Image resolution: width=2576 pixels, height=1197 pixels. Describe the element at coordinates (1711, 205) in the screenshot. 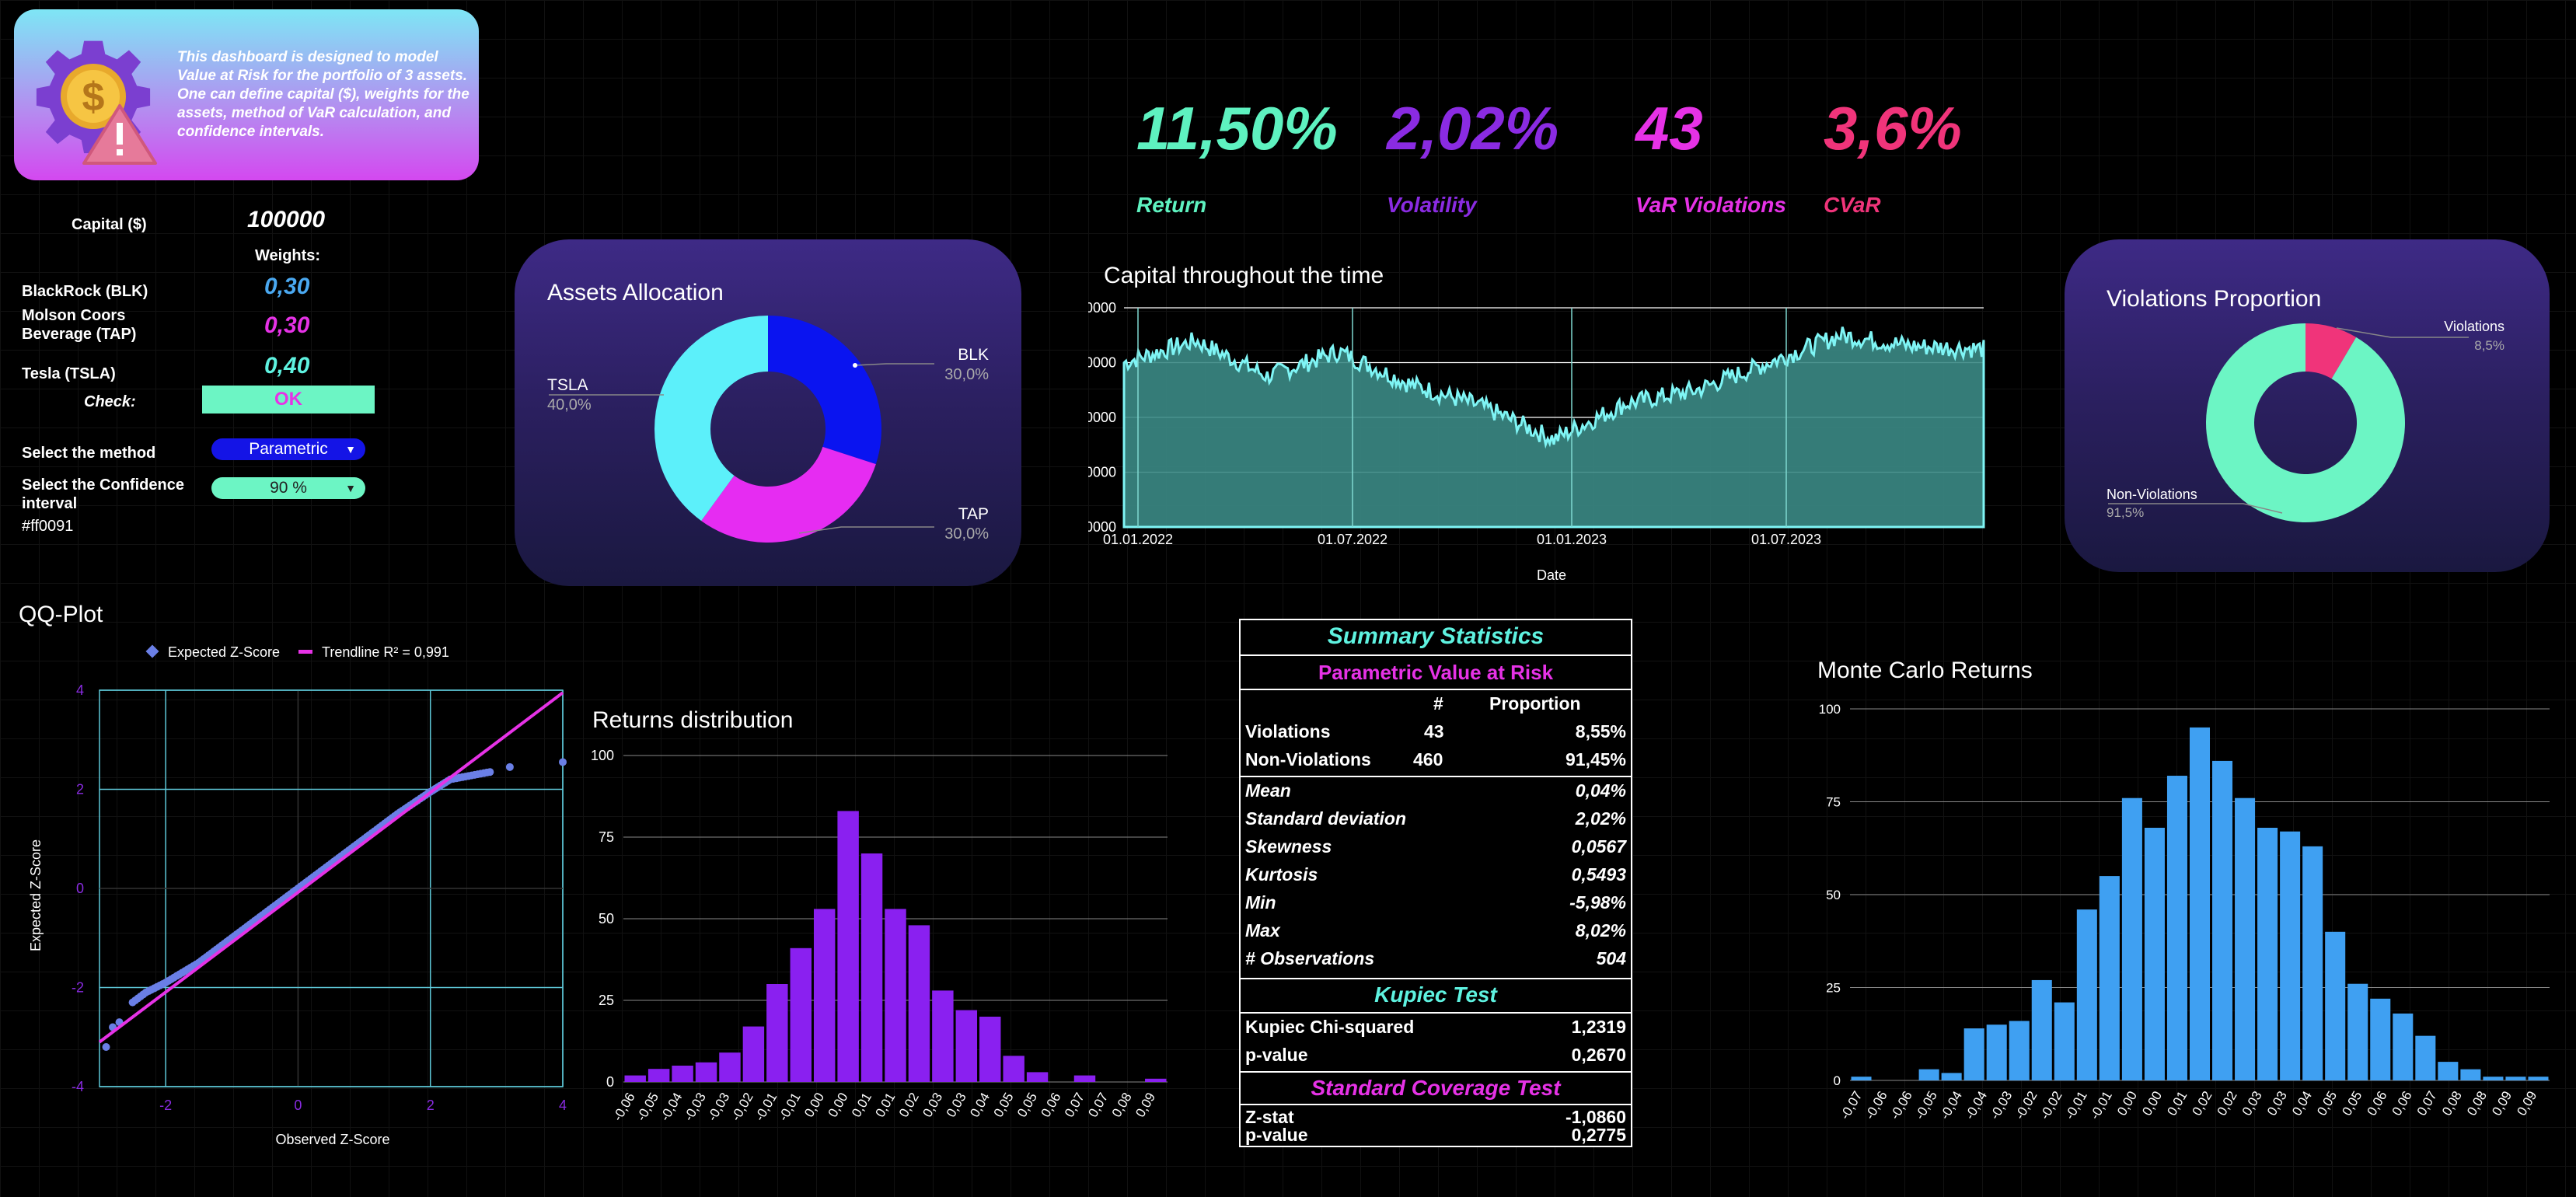

I see `kpi-violations-label: VaR Violations` at that location.